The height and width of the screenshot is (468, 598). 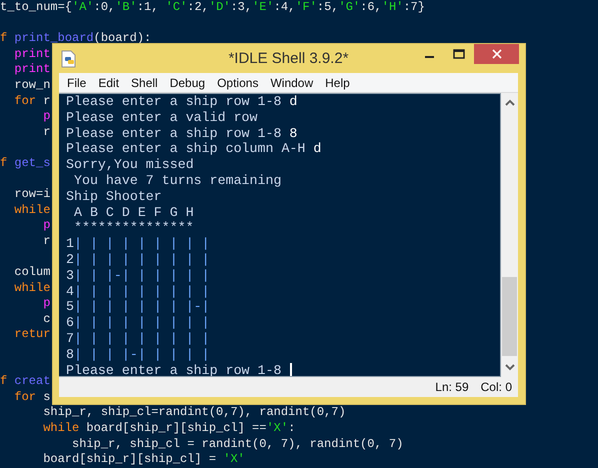 I want to click on shell-line: Please enter a ship column A-H d, so click(x=194, y=149).